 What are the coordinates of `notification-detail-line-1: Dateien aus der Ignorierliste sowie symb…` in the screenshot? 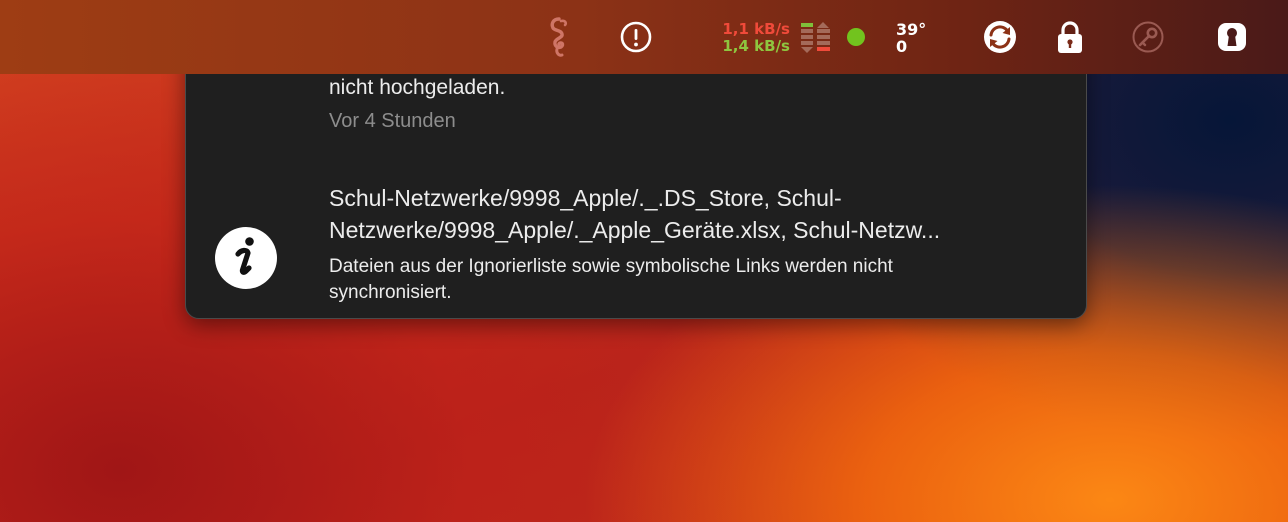 It's located at (611, 266).